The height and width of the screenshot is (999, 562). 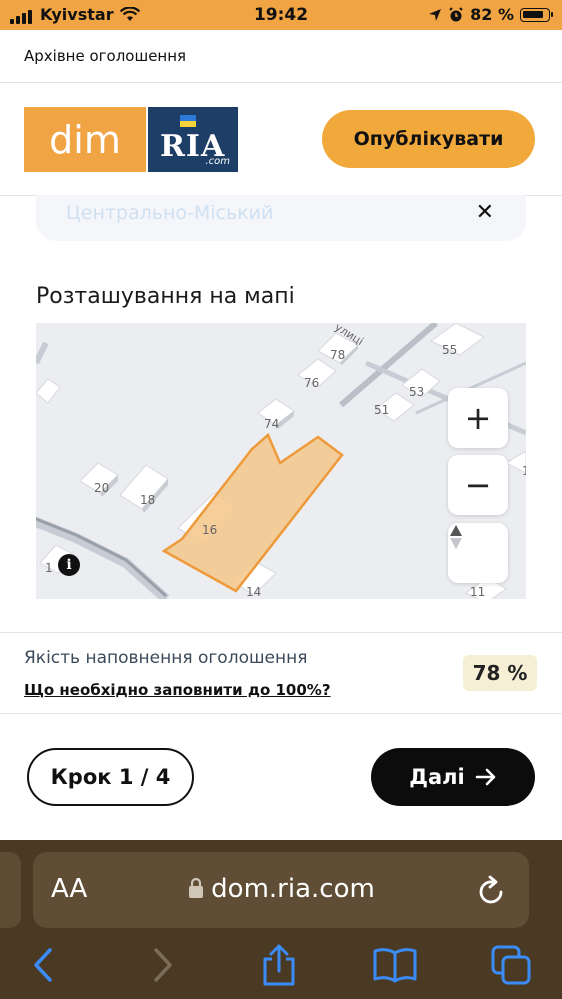 I want to click on url-display: dom.ria.com, so click(x=281, y=889).